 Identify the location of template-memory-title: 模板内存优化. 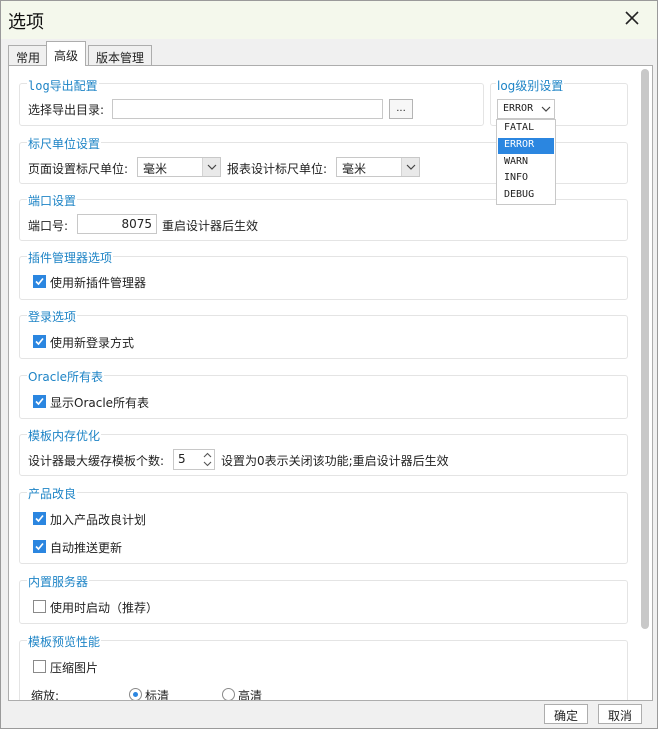
(64, 435).